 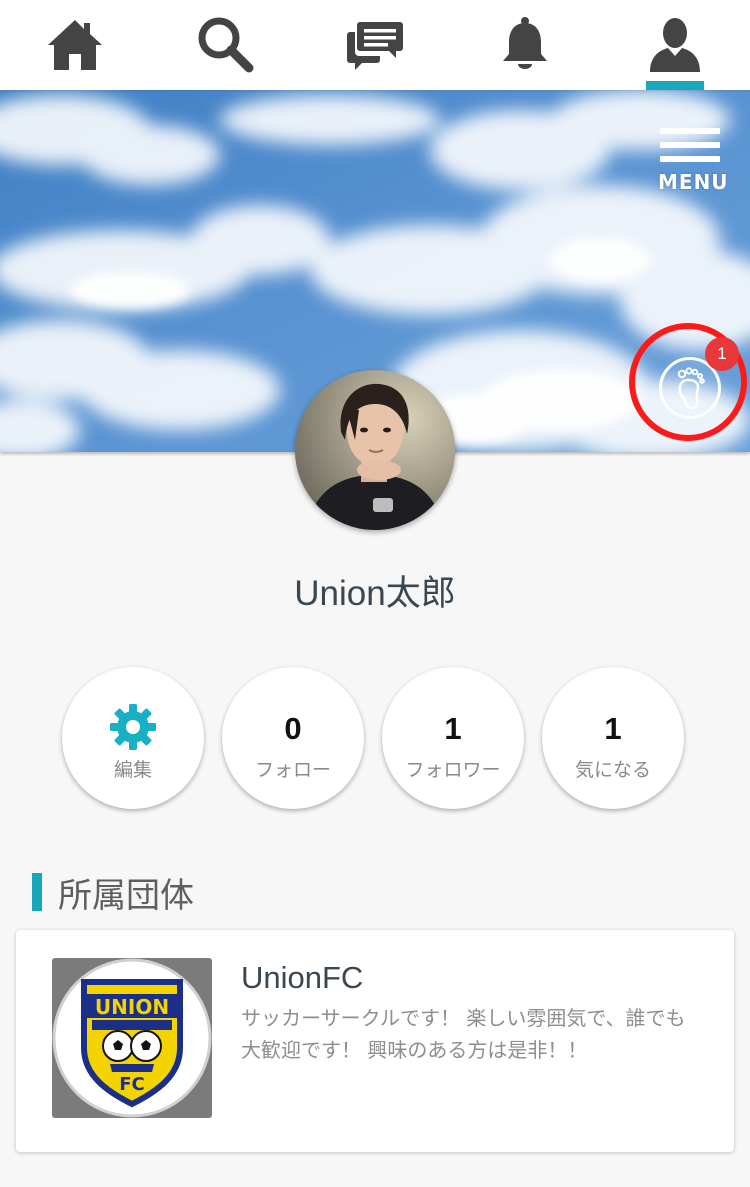 What do you see at coordinates (293, 728) in the screenshot?
I see `follow-count: 0` at bounding box center [293, 728].